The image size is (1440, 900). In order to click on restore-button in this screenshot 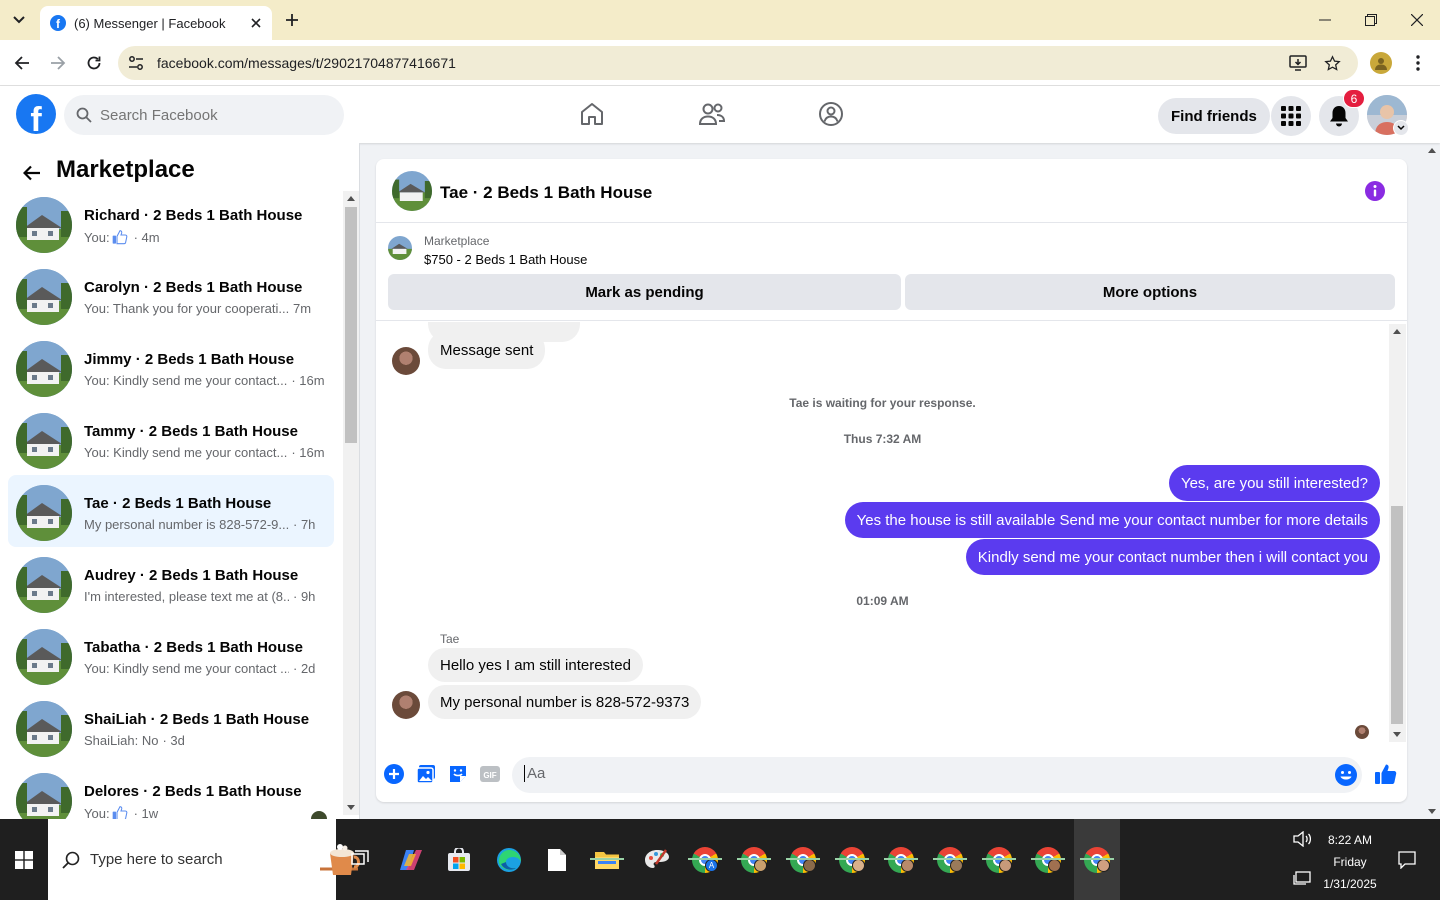, I will do `click(1371, 20)`.